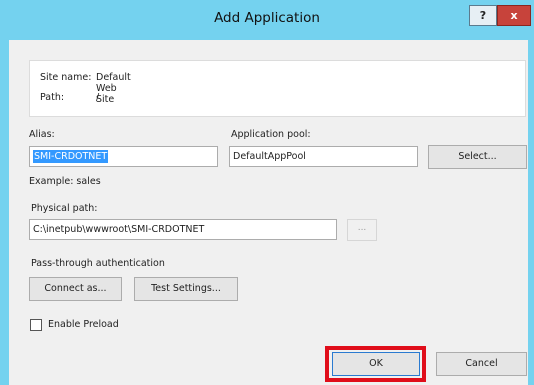 Image resolution: width=534 pixels, height=385 pixels. Describe the element at coordinates (113, 88) in the screenshot. I see `site-name-value: Default Web Site` at that location.